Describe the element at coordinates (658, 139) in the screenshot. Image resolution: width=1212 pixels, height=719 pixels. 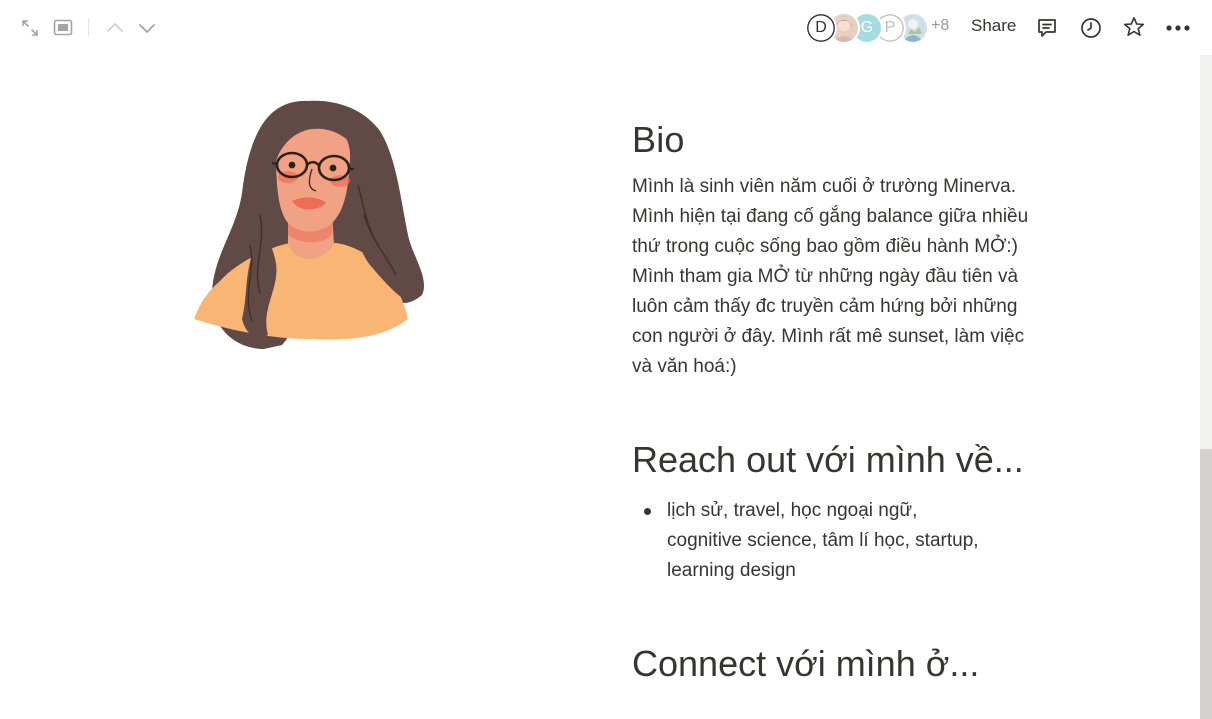
I see `heading-bio: Bio` at that location.